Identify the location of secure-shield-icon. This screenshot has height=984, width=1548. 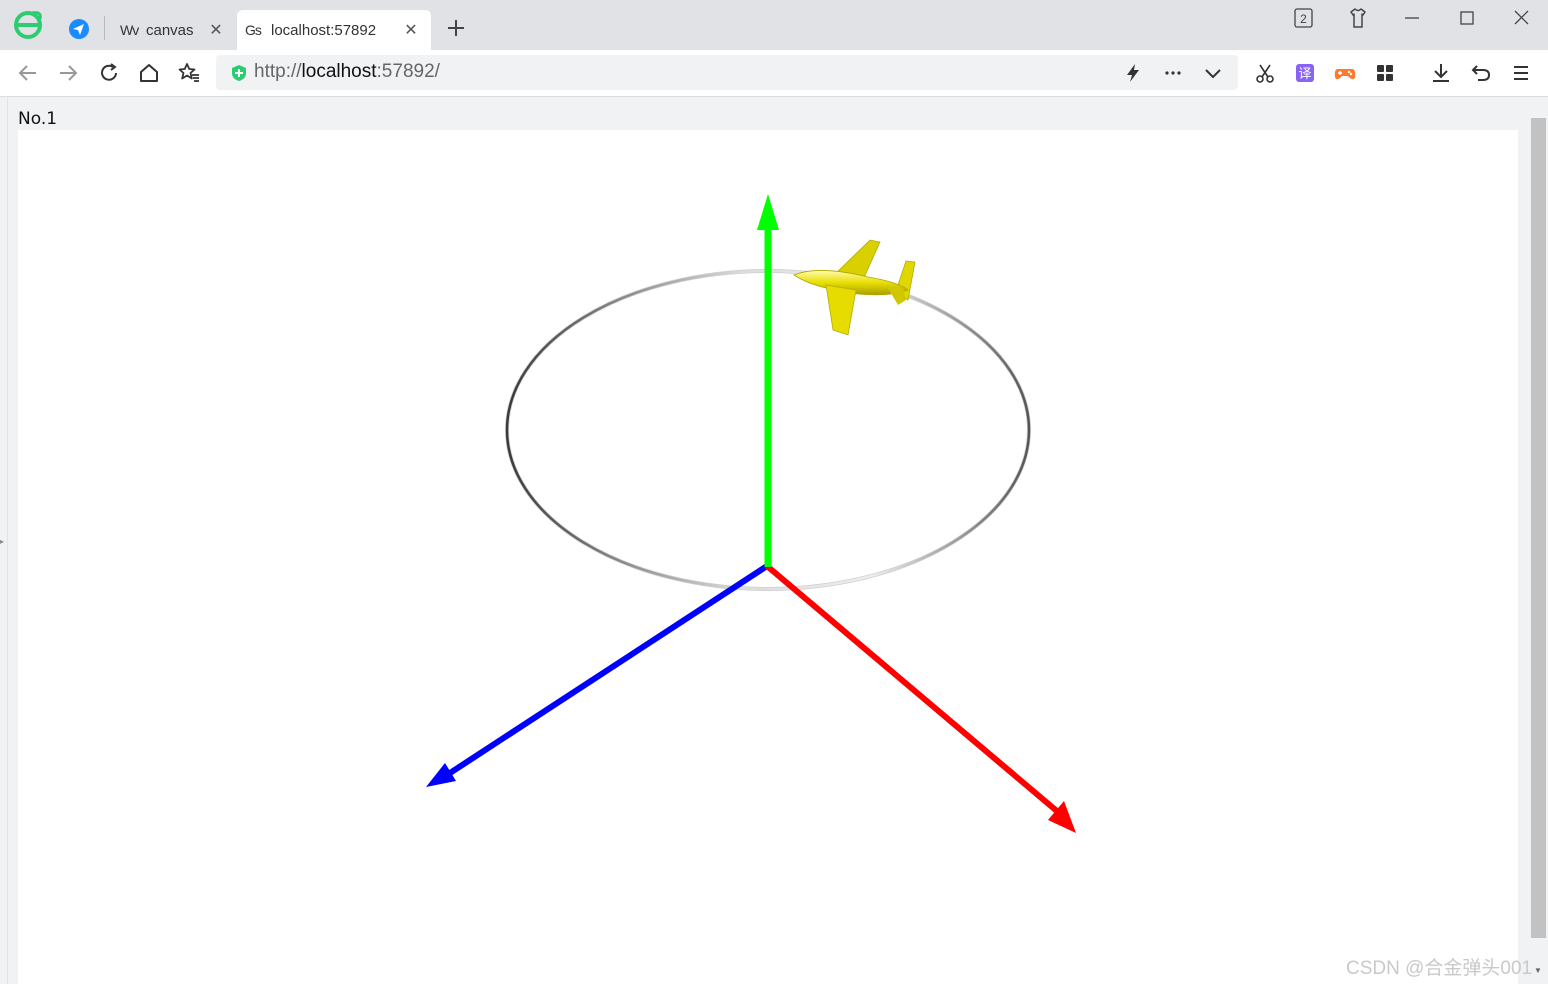
(239, 73).